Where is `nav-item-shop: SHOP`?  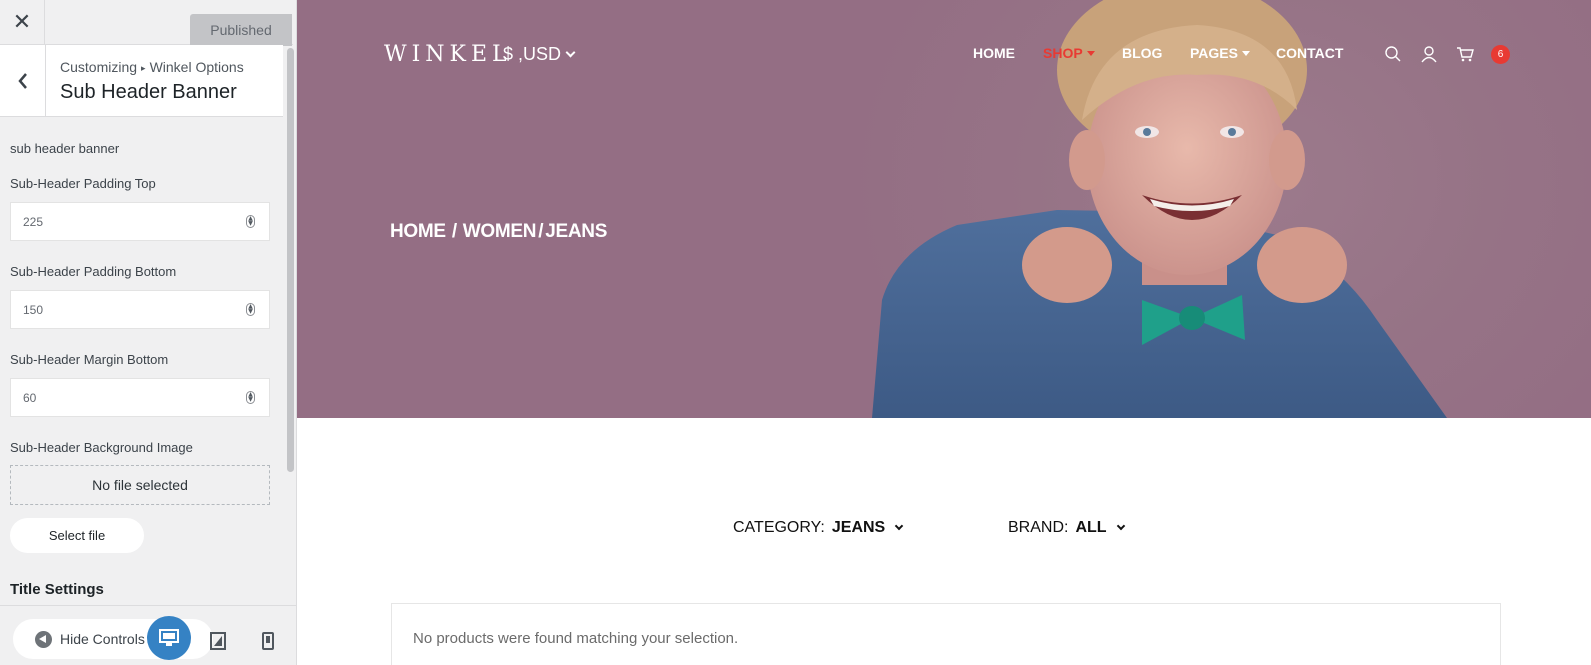
nav-item-shop: SHOP is located at coordinates (1069, 53).